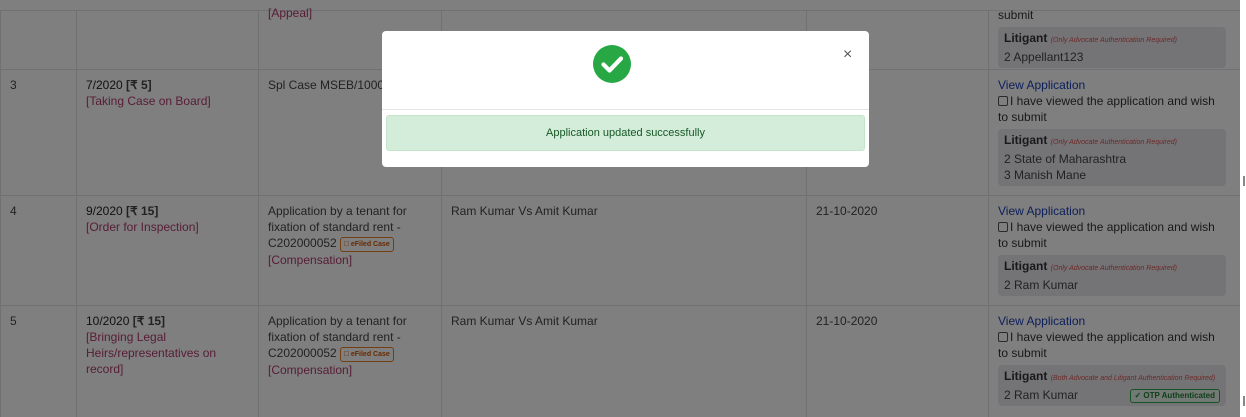 Image resolution: width=1246 pixels, height=417 pixels. Describe the element at coordinates (847, 55) in the screenshot. I see `close-button: ×` at that location.